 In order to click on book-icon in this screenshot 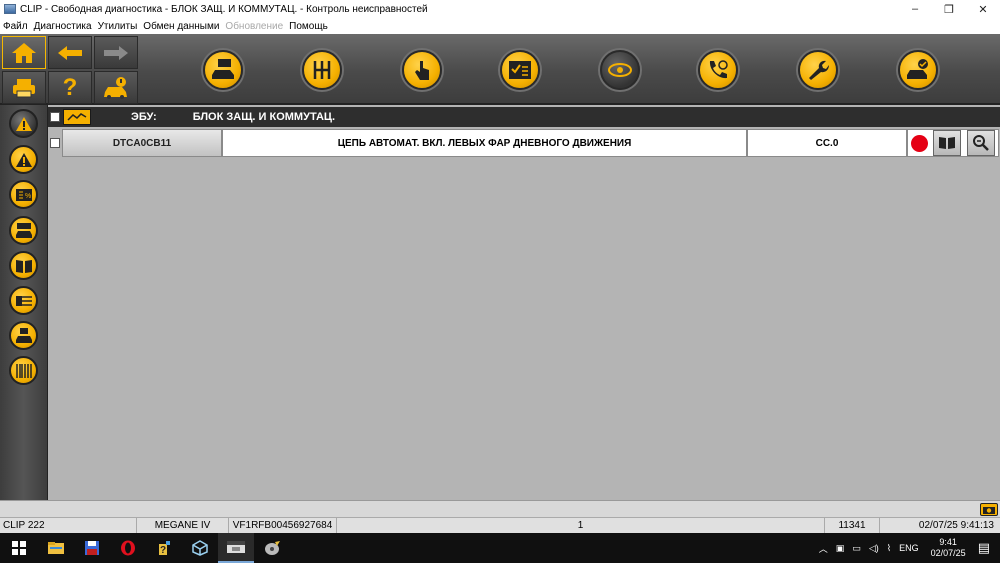, I will do `click(947, 143)`.